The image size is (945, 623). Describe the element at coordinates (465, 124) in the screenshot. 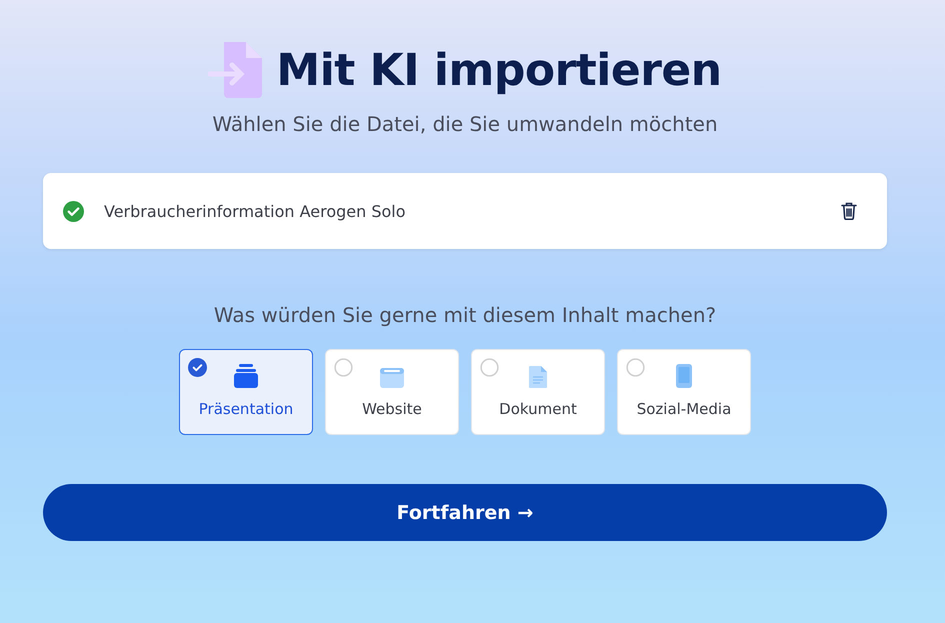

I see `subtitle: Wählen Sie die Datei, die Sie umwandeln möchten` at that location.